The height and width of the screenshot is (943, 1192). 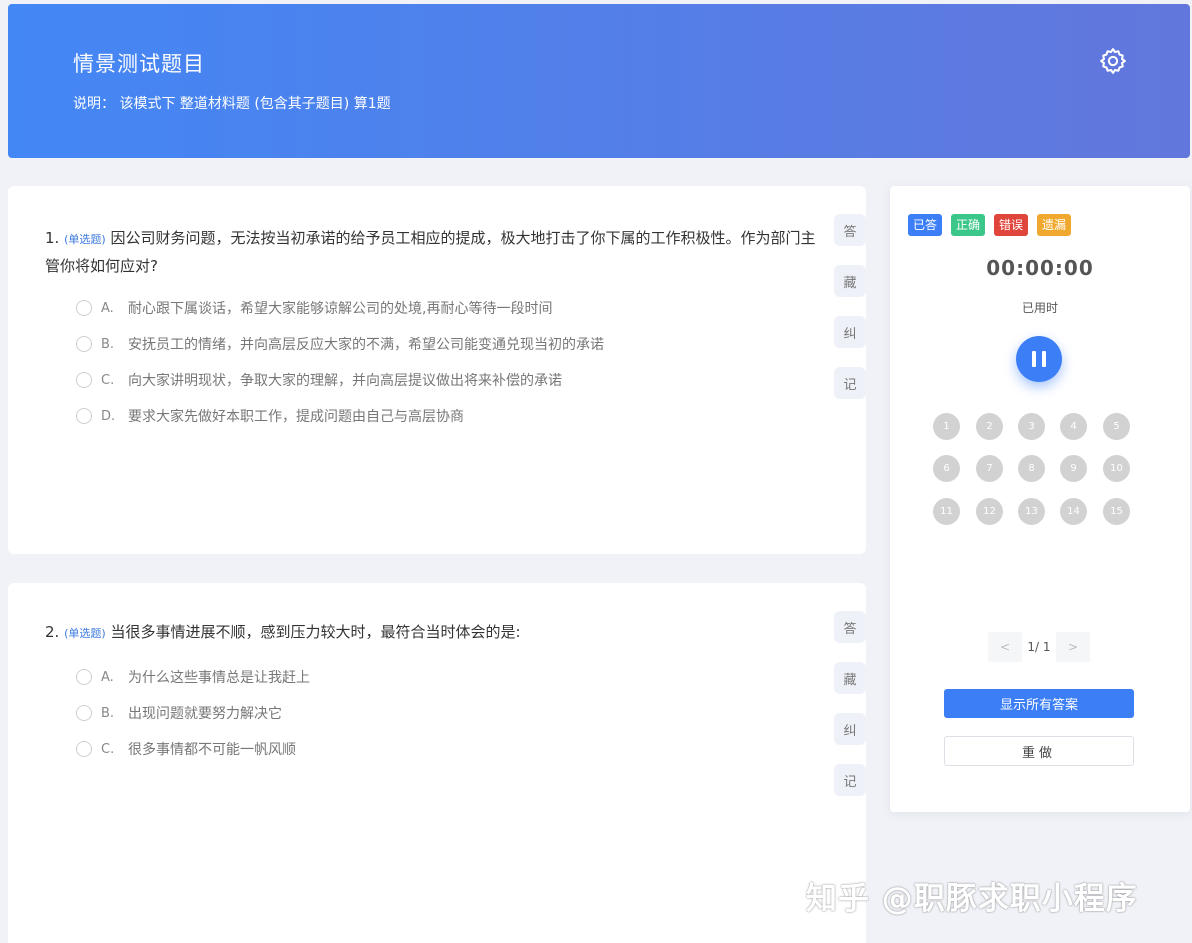 I want to click on legend-wrong: 错误, so click(x=1011, y=225).